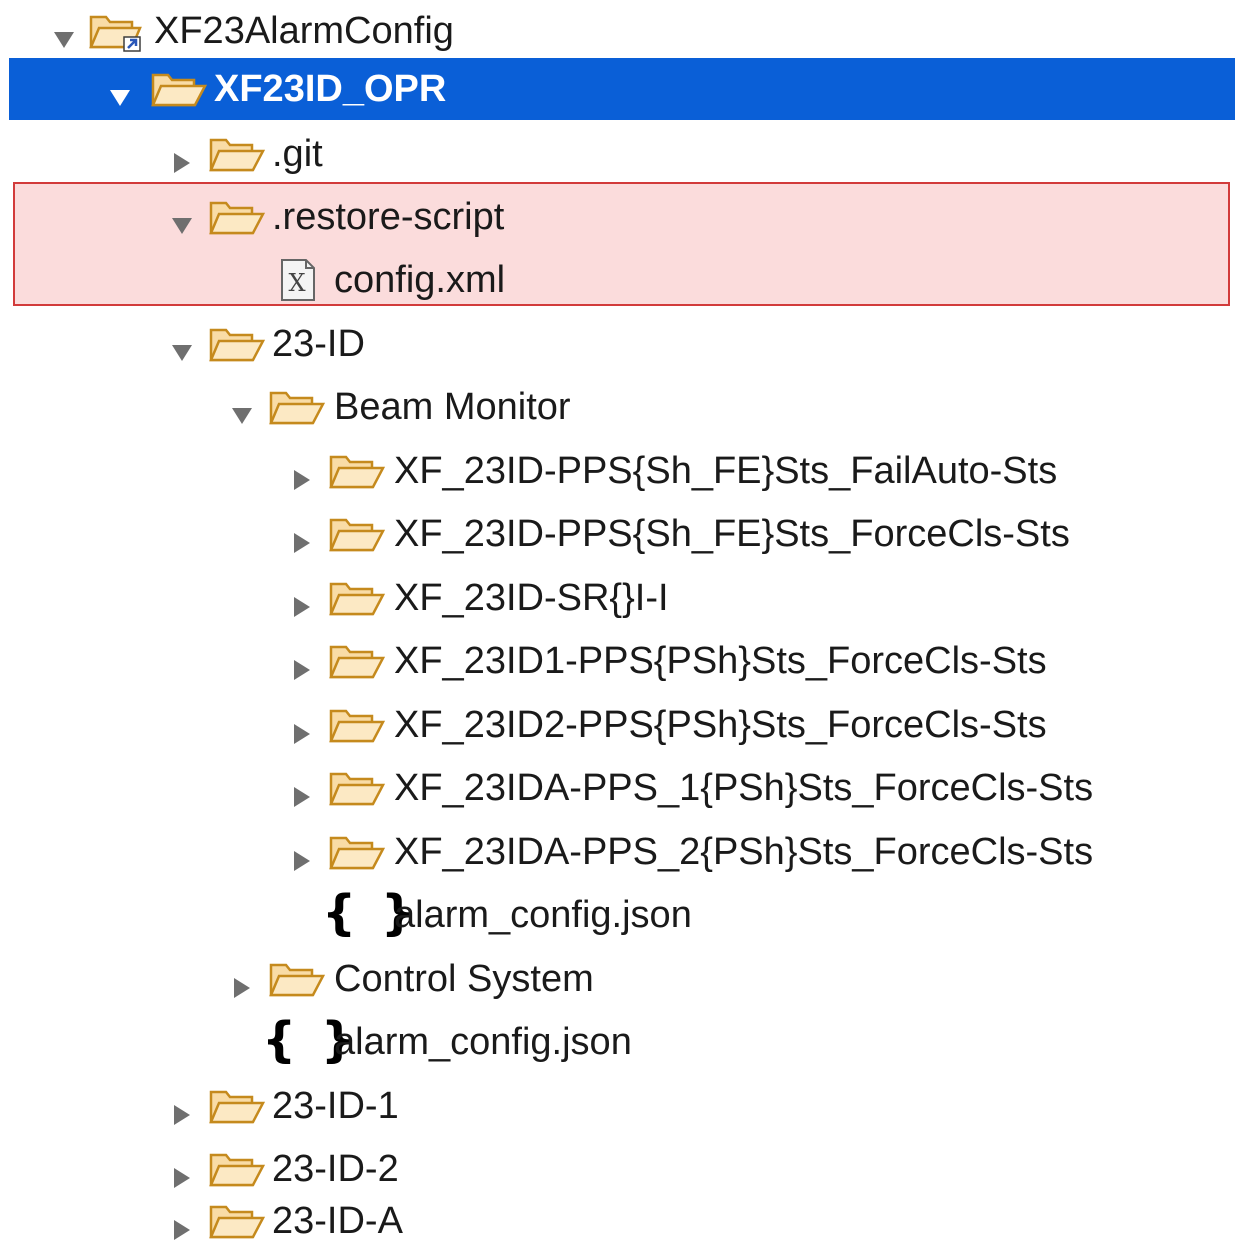  I want to click on tree-item-label: .git, so click(297, 154).